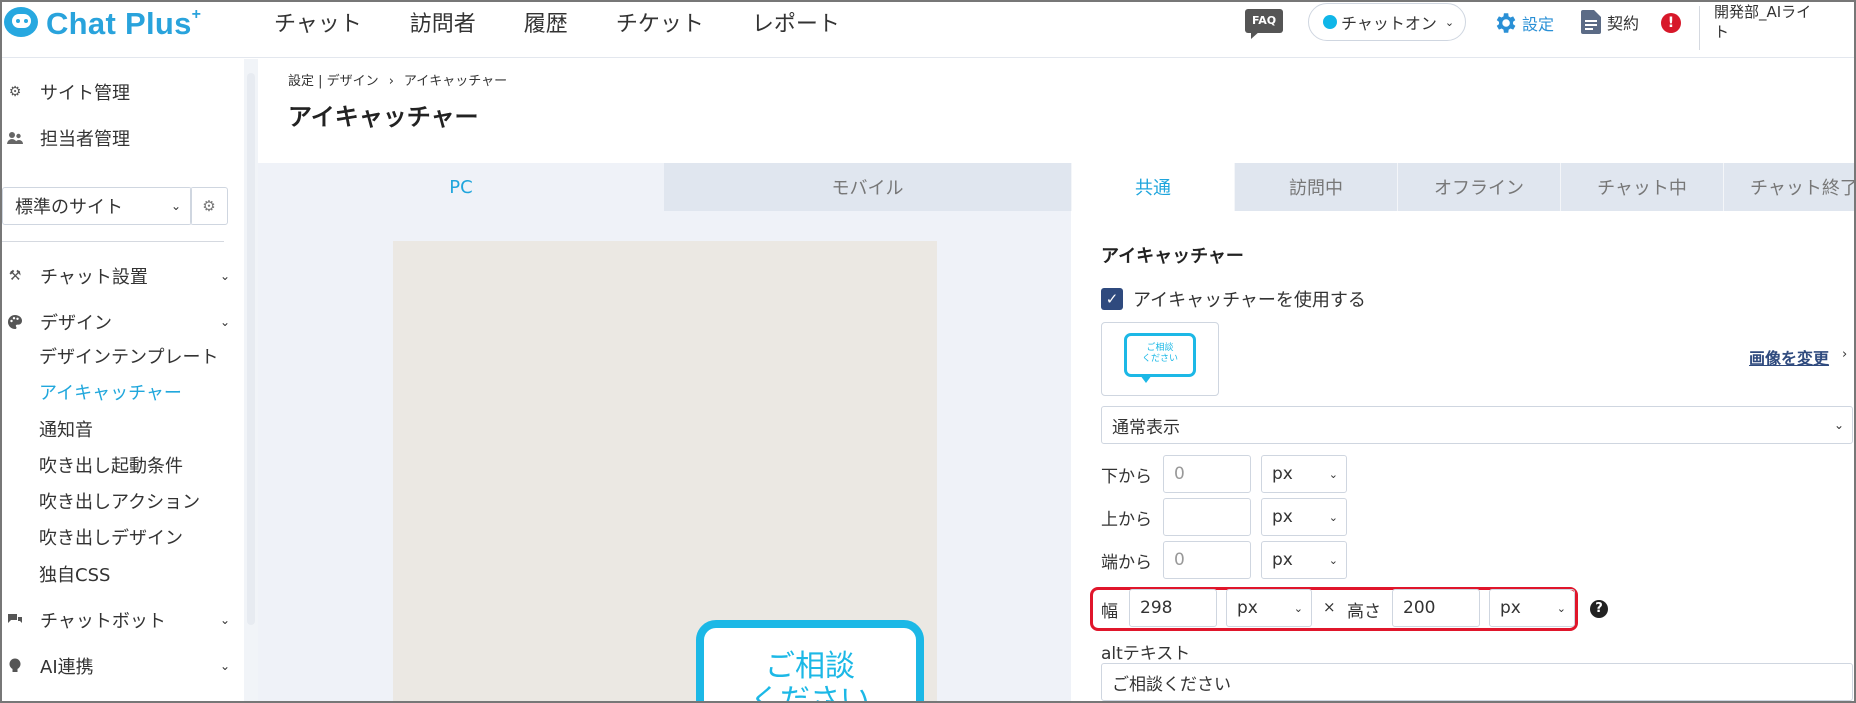 The width and height of the screenshot is (1856, 703). What do you see at coordinates (116, 322) in the screenshot?
I see `sidebar-item-design: デザイン ⌄` at bounding box center [116, 322].